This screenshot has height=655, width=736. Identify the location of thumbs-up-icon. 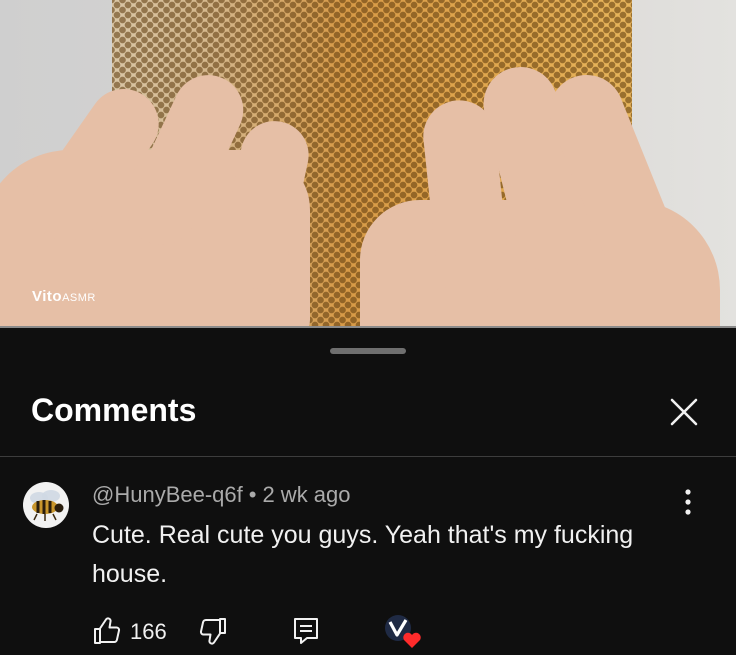
(107, 631).